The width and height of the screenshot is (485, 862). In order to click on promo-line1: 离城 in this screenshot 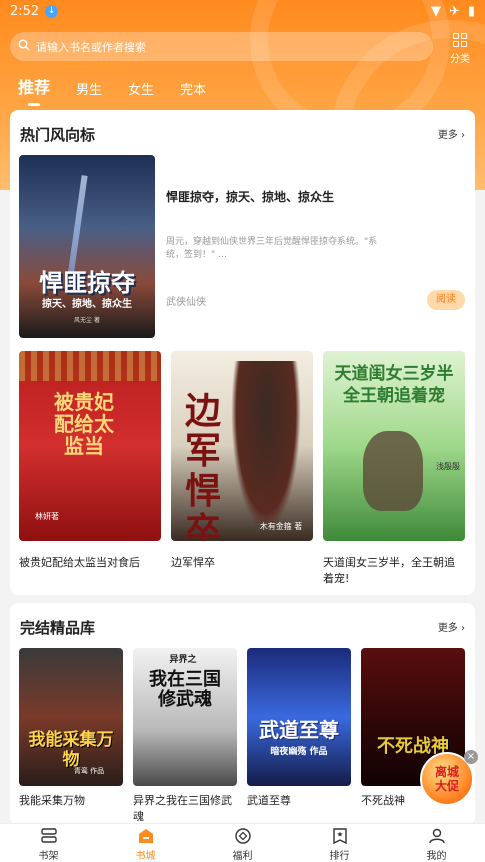, I will do `click(446, 772)`.